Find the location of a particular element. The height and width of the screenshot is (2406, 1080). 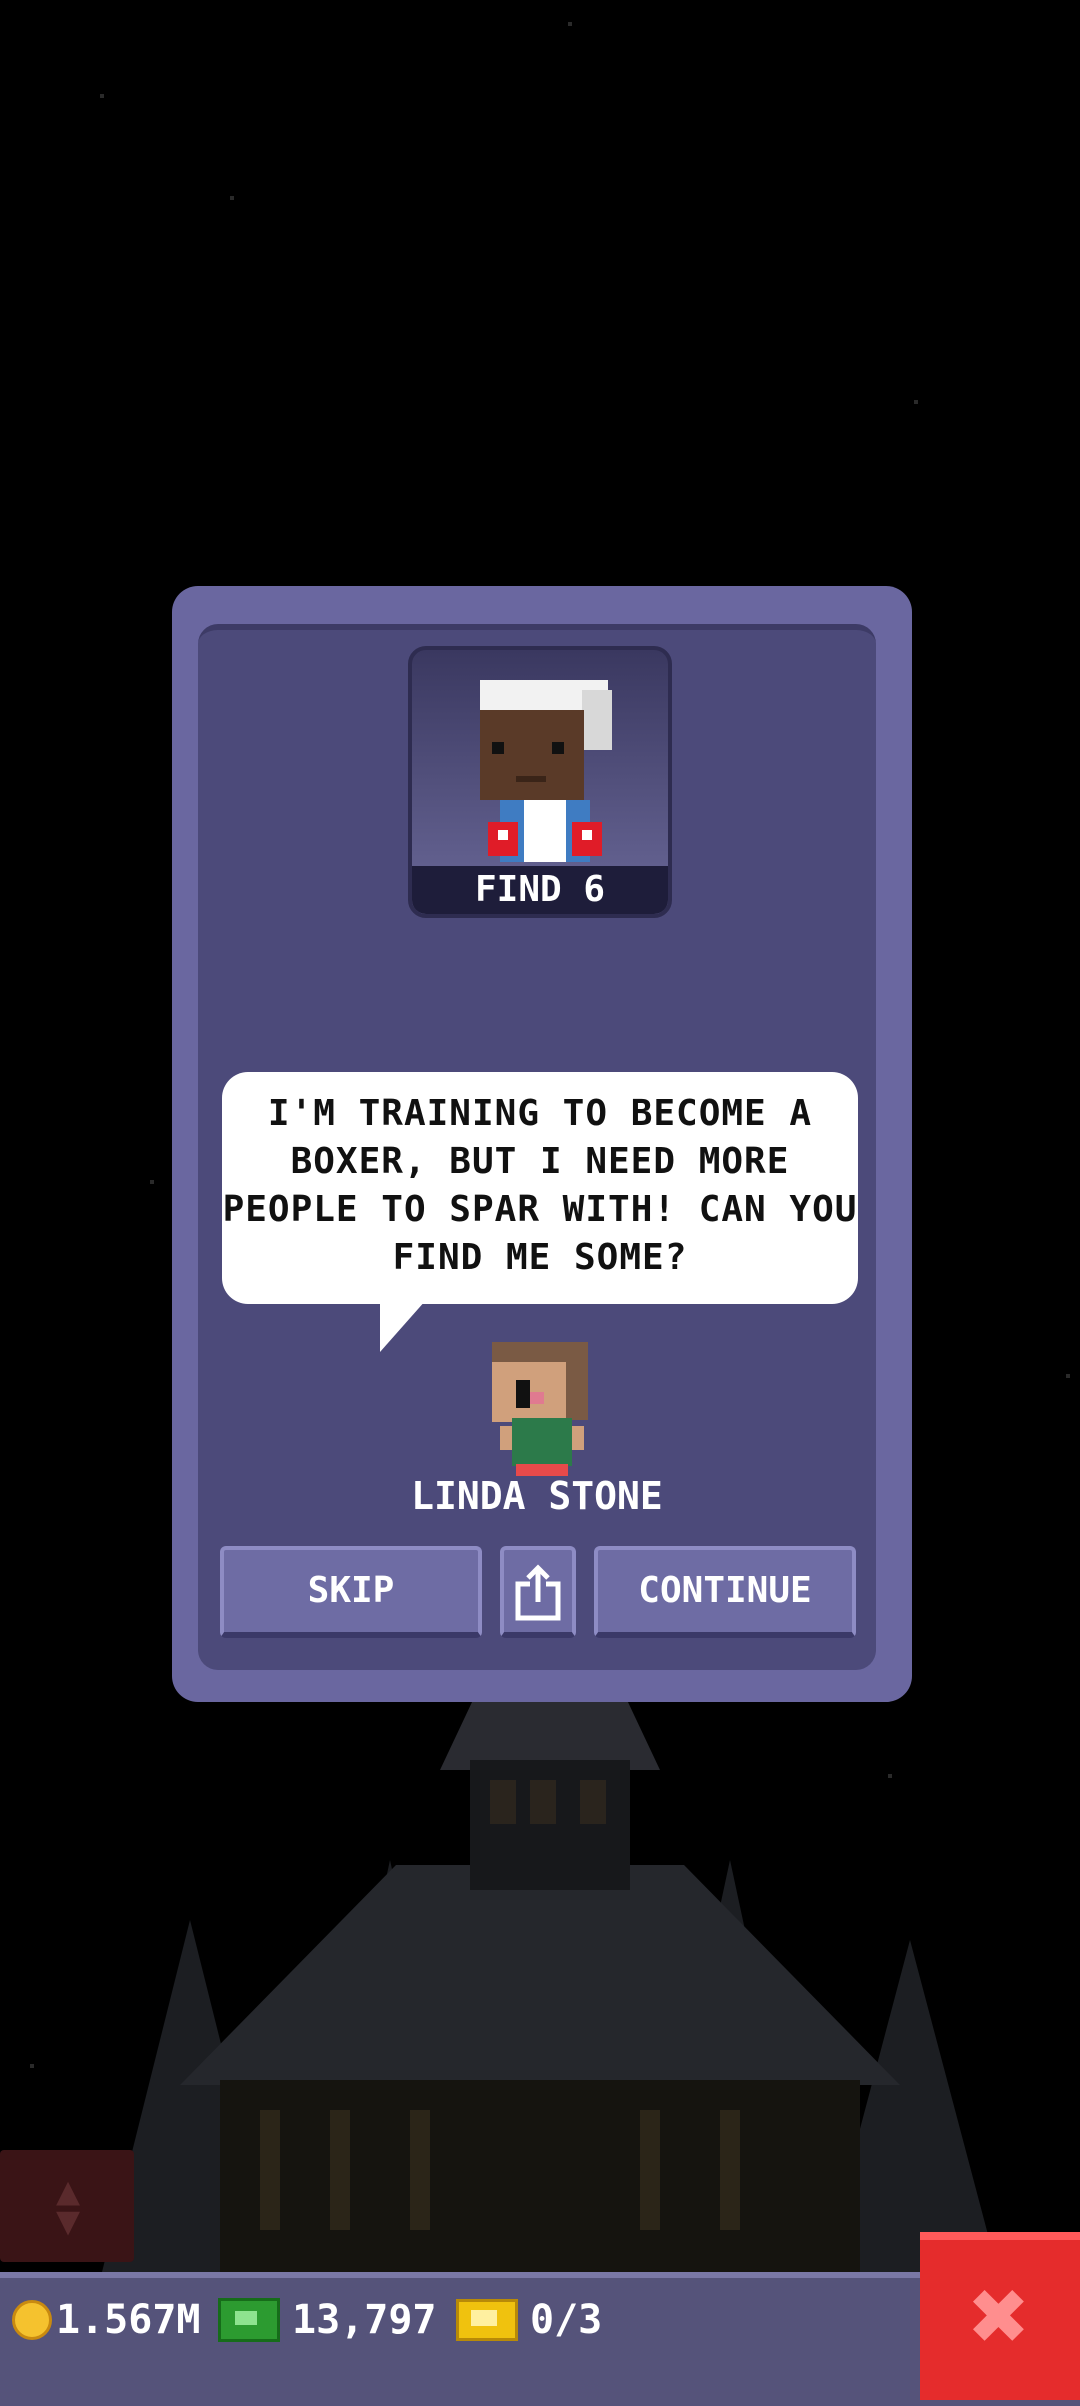

share-icon is located at coordinates (538, 1592).